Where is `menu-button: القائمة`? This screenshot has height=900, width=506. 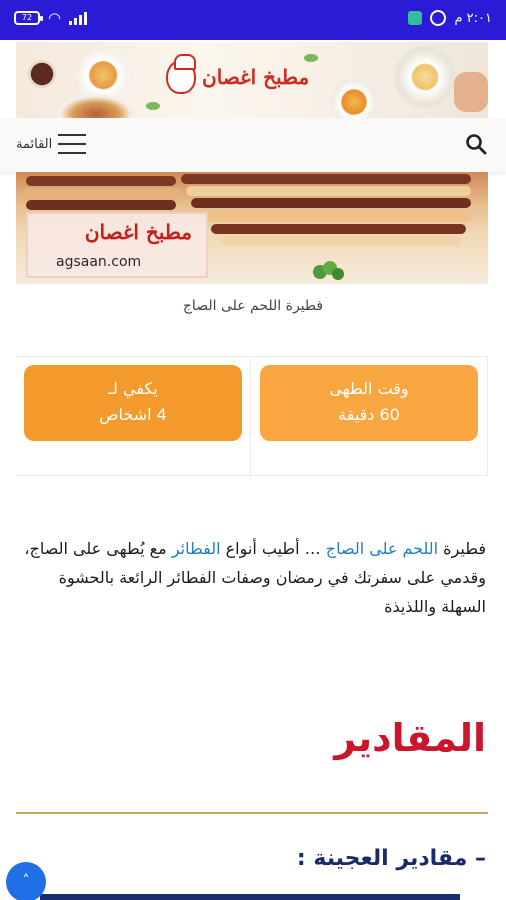 menu-button: القائمة is located at coordinates (51, 144).